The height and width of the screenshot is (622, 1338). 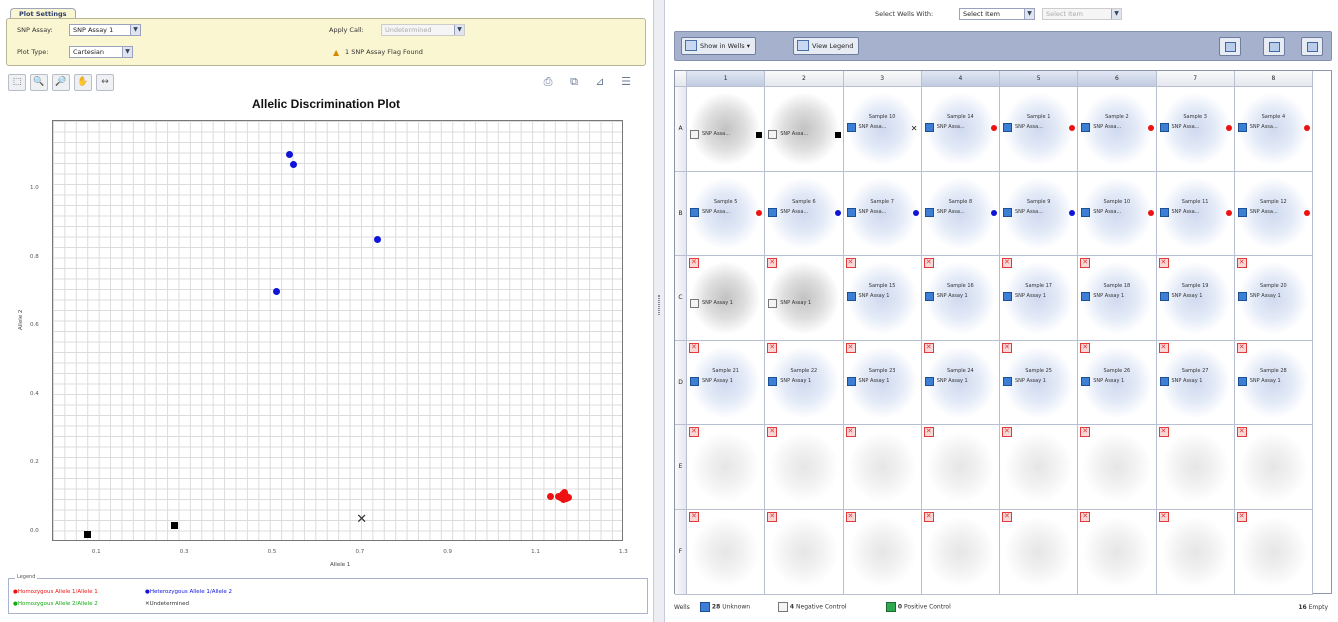 I want to click on copy-icon: ⧉, so click(x=574, y=82).